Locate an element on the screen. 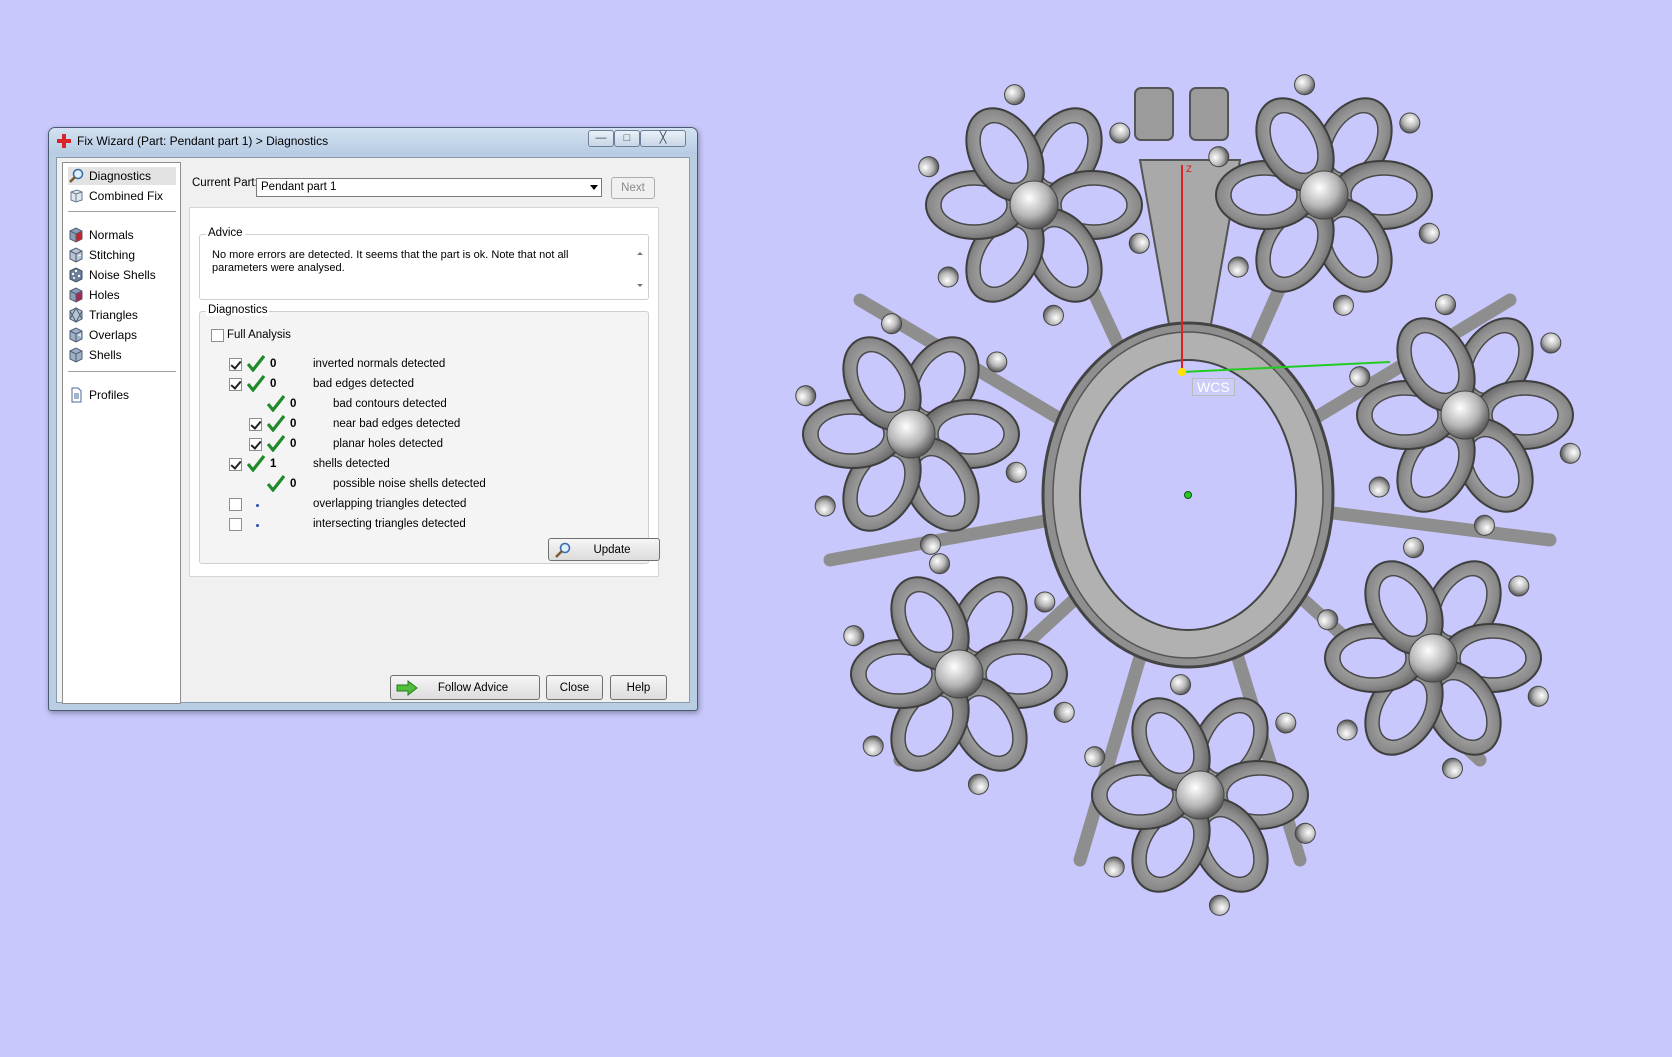  nav-separator is located at coordinates (122, 211).